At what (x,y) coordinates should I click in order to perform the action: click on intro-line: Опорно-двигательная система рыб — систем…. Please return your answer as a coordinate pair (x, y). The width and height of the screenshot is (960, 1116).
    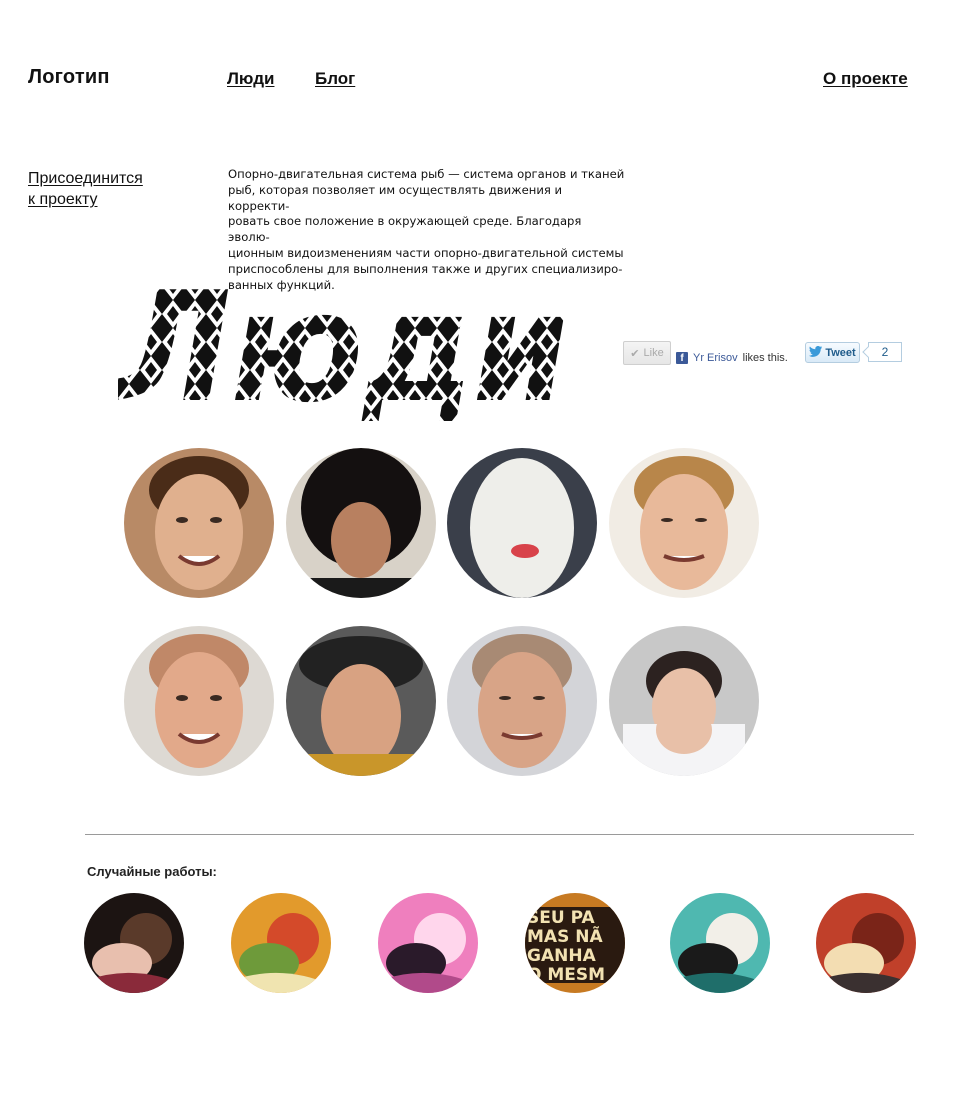
    Looking at the image, I should click on (426, 174).